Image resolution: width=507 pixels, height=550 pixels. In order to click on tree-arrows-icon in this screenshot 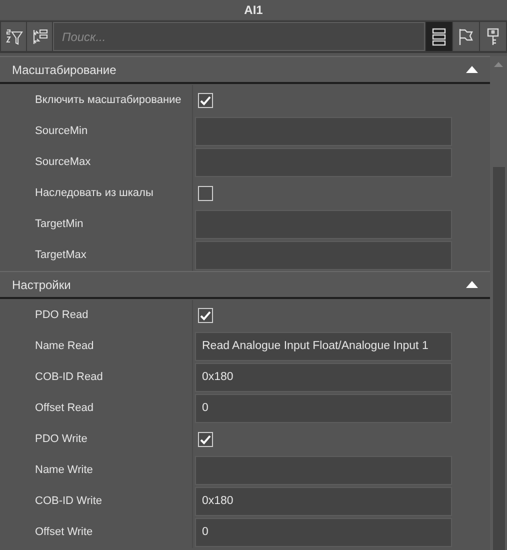, I will do `click(39, 37)`.